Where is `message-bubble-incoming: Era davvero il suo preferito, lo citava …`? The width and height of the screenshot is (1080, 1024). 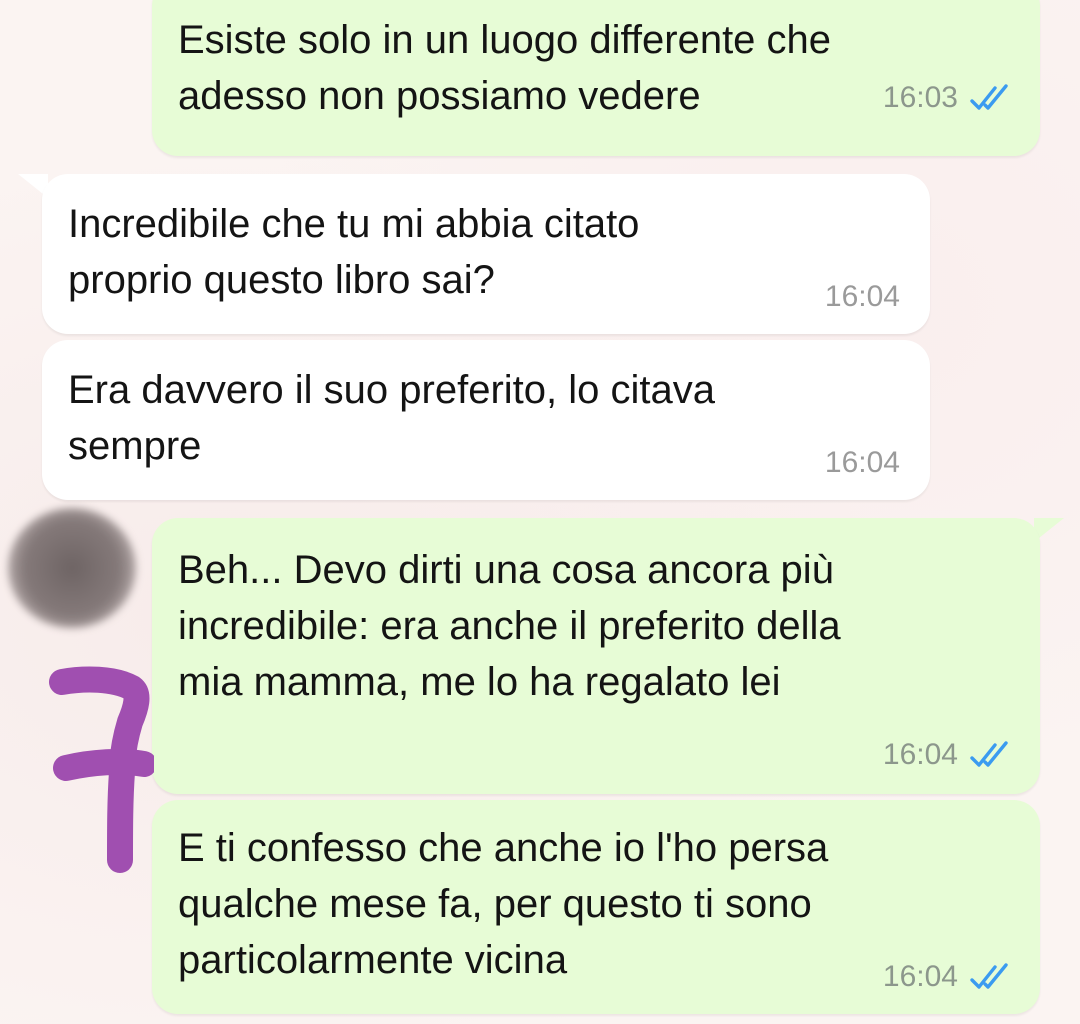 message-bubble-incoming: Era davvero il suo preferito, lo citava … is located at coordinates (486, 420).